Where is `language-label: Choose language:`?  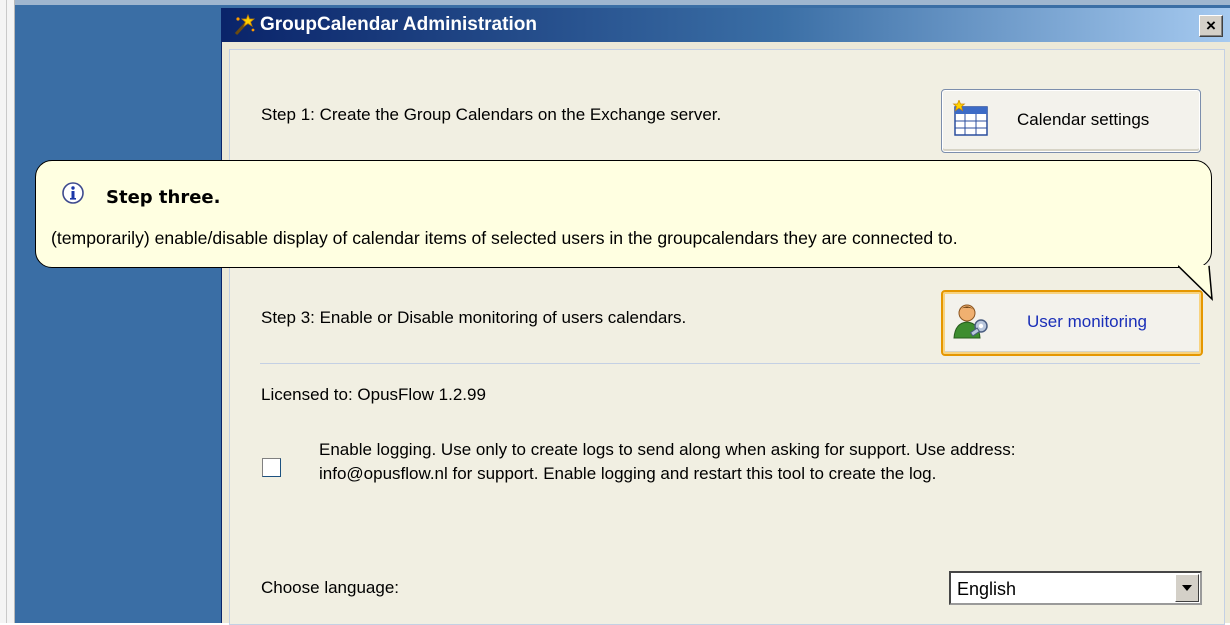 language-label: Choose language: is located at coordinates (330, 587).